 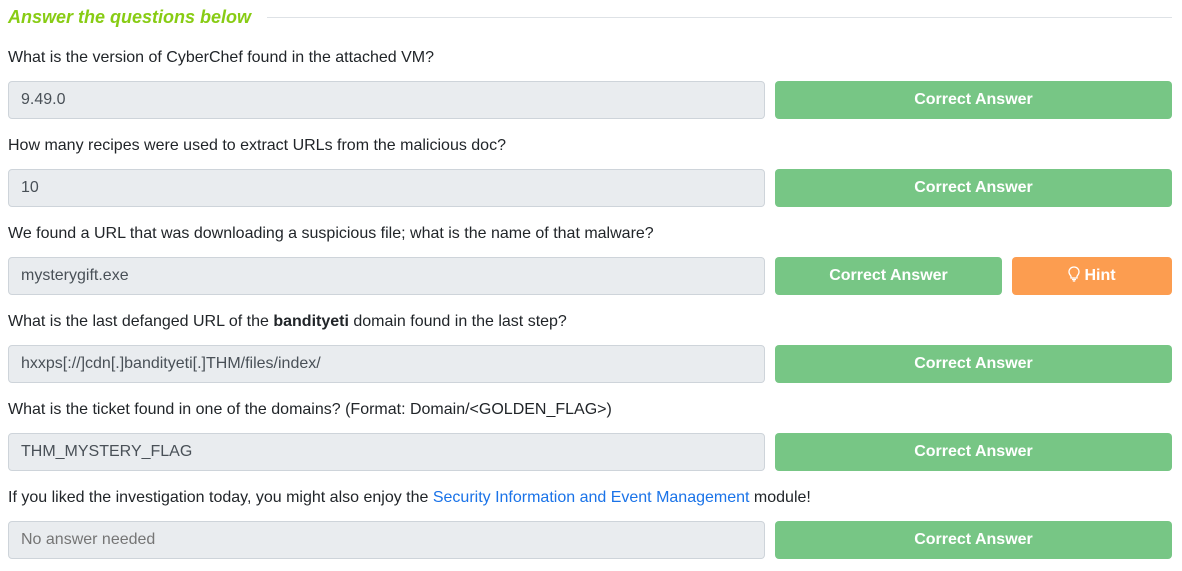 What do you see at coordinates (386, 188) in the screenshot?
I see `answer-2-field` at bounding box center [386, 188].